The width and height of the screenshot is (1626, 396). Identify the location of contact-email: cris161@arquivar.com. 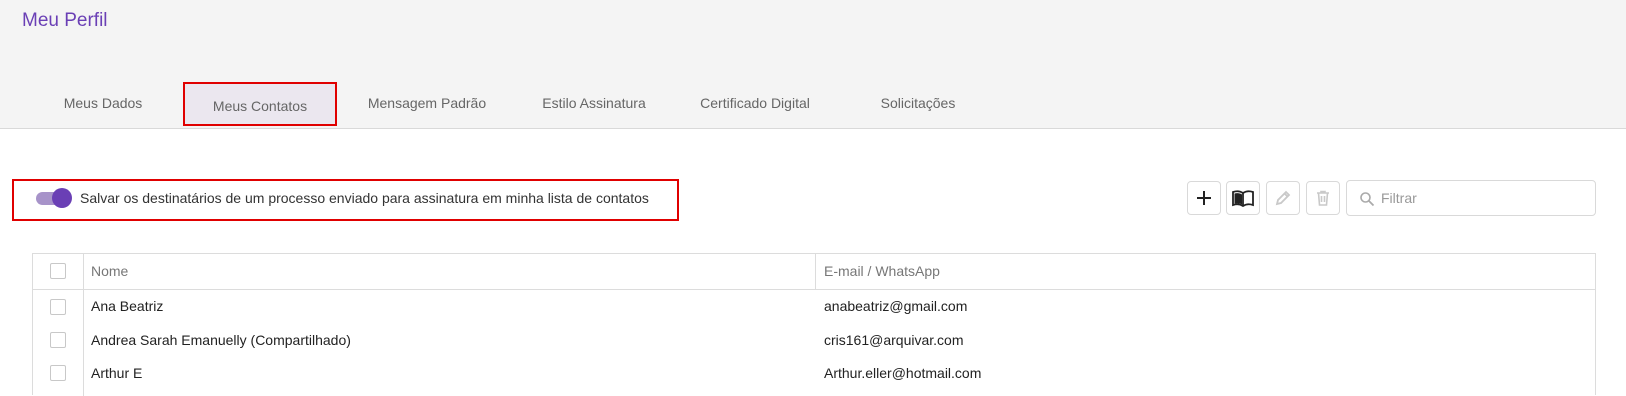
(894, 340).